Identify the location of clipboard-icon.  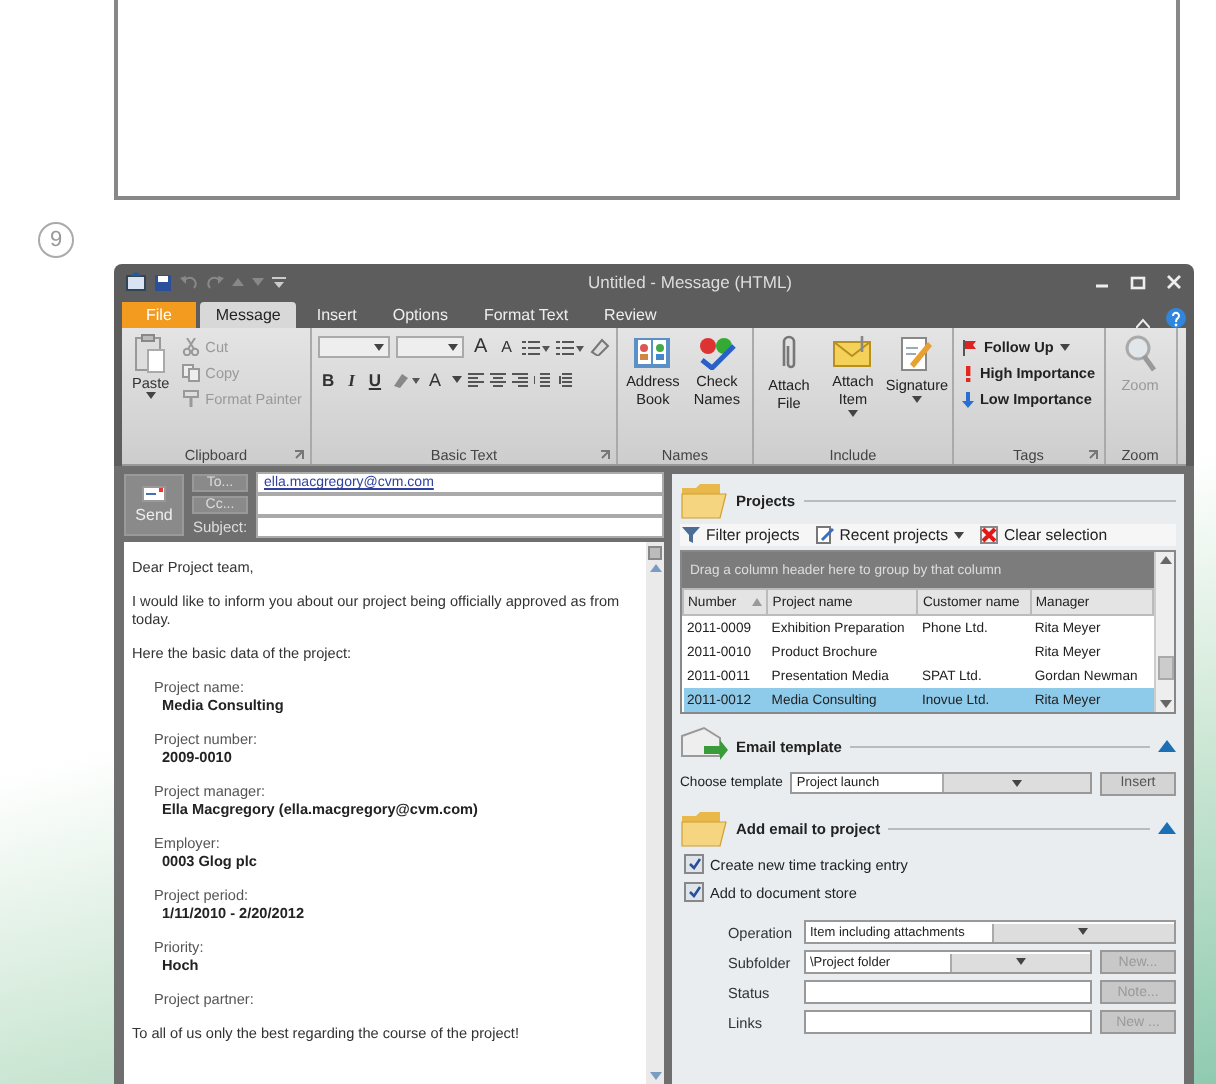
(150, 354).